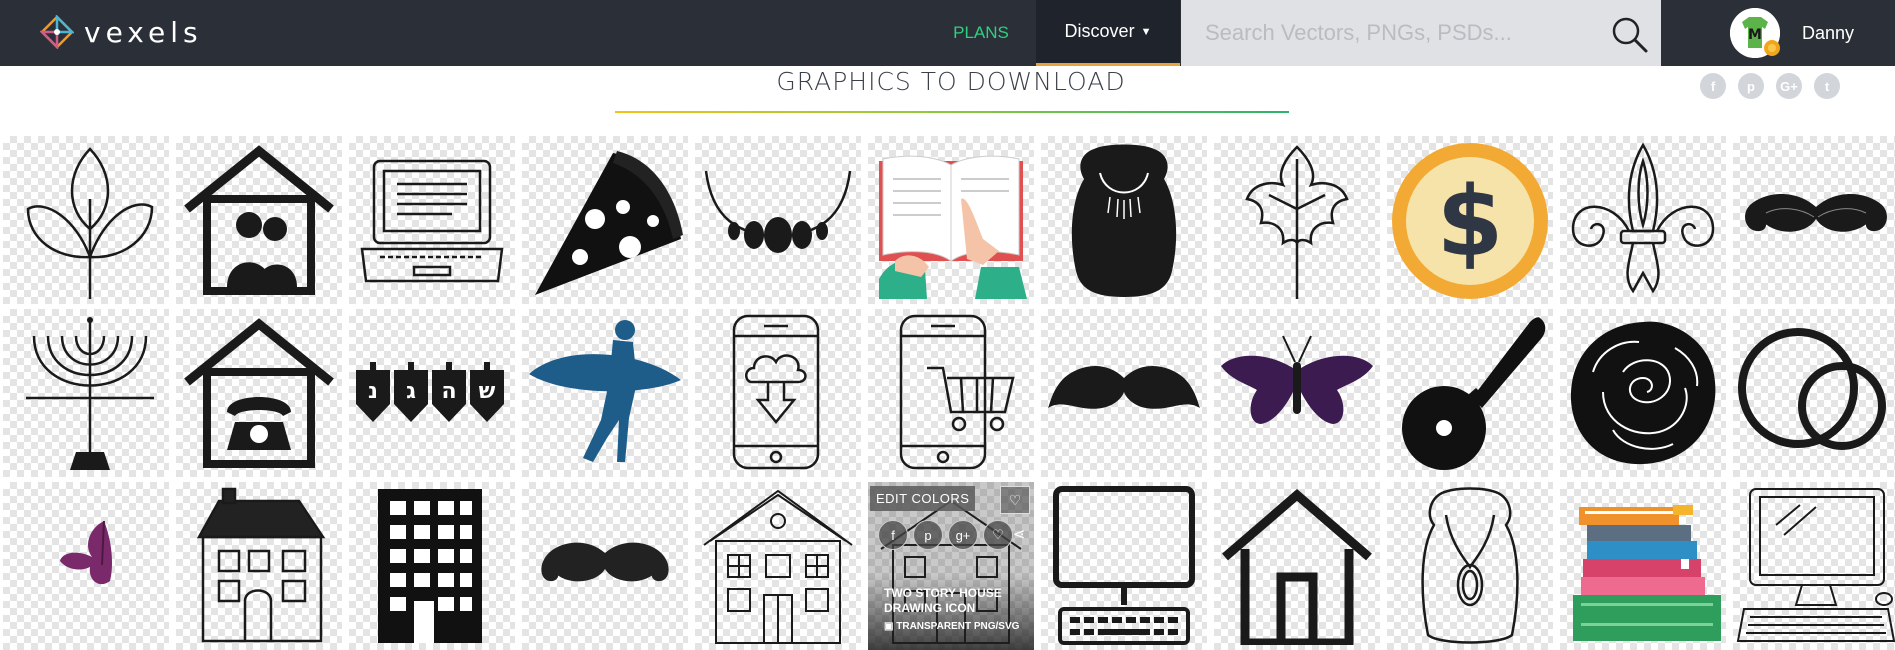 The height and width of the screenshot is (650, 1895). I want to click on phone-cloud-download-icon, so click(776, 392).